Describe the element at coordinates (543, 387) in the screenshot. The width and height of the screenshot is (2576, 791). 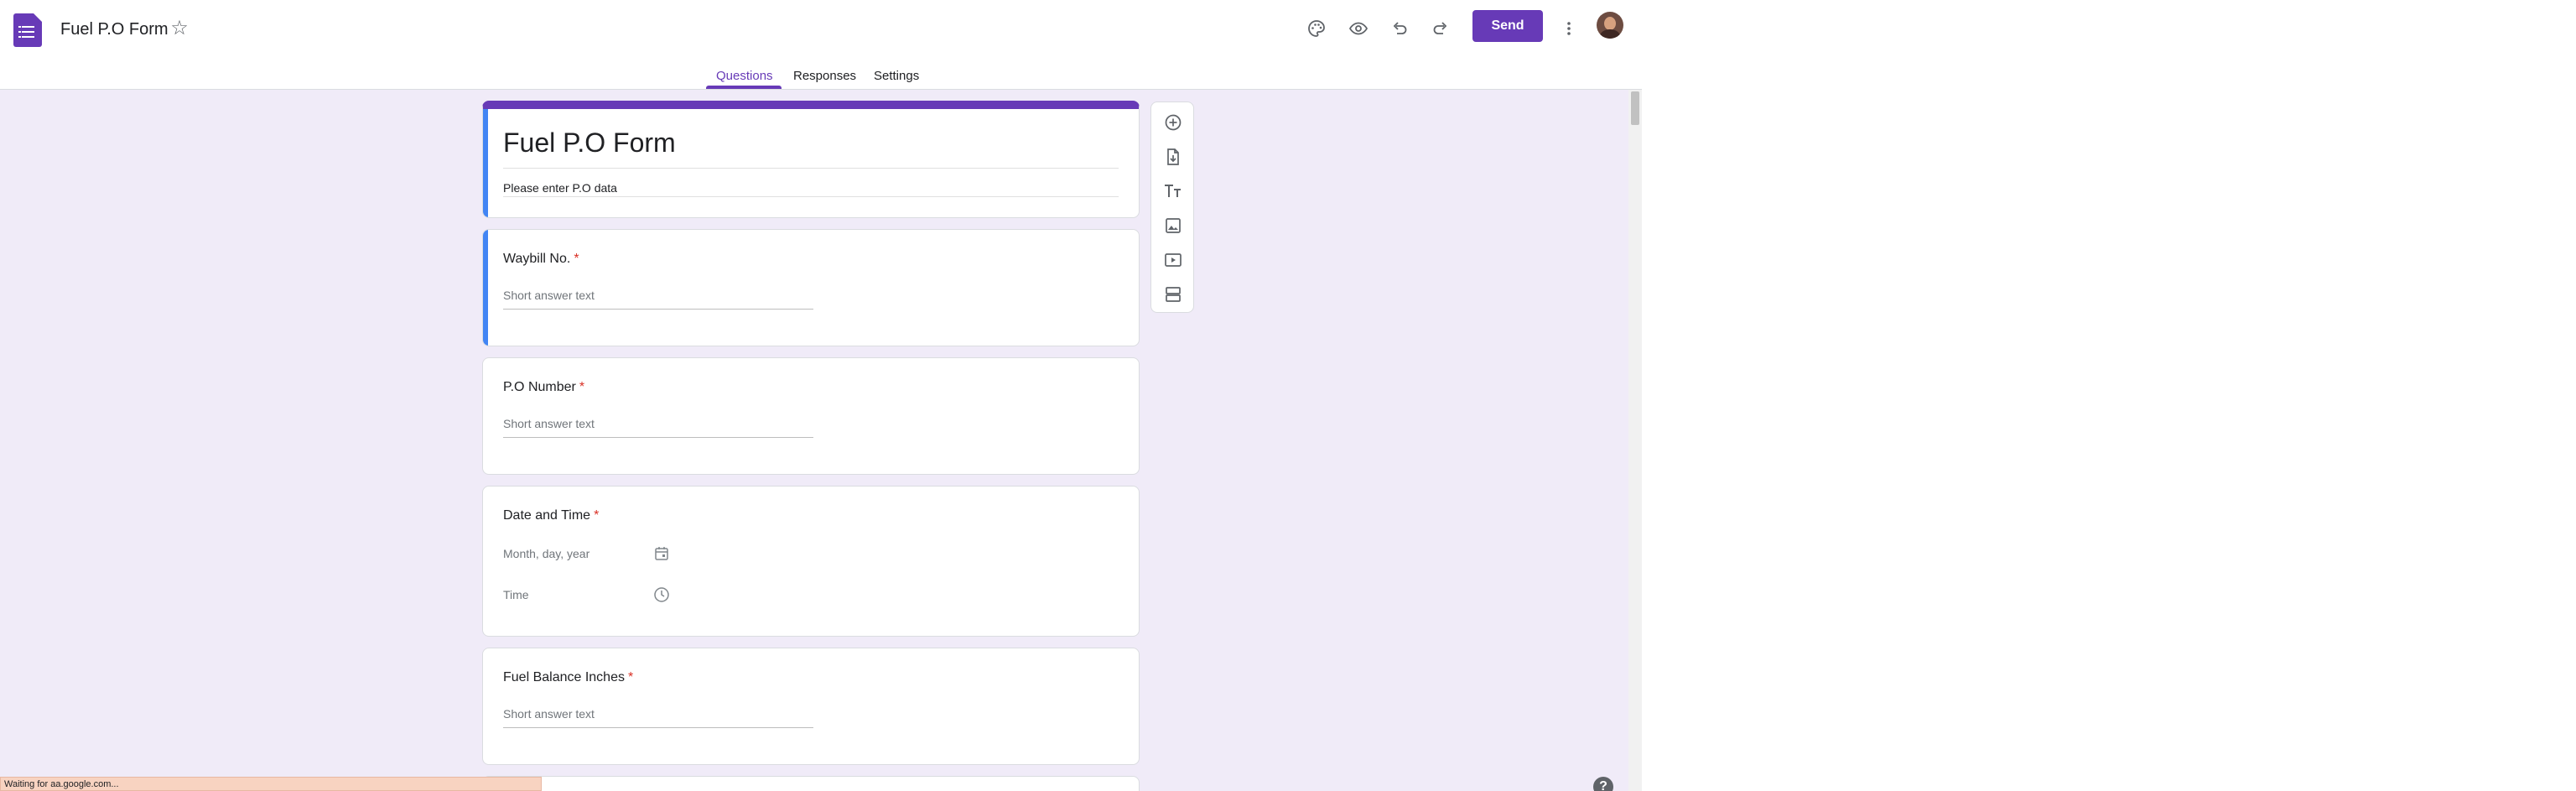
I see `question-title: P.O Number *` at that location.